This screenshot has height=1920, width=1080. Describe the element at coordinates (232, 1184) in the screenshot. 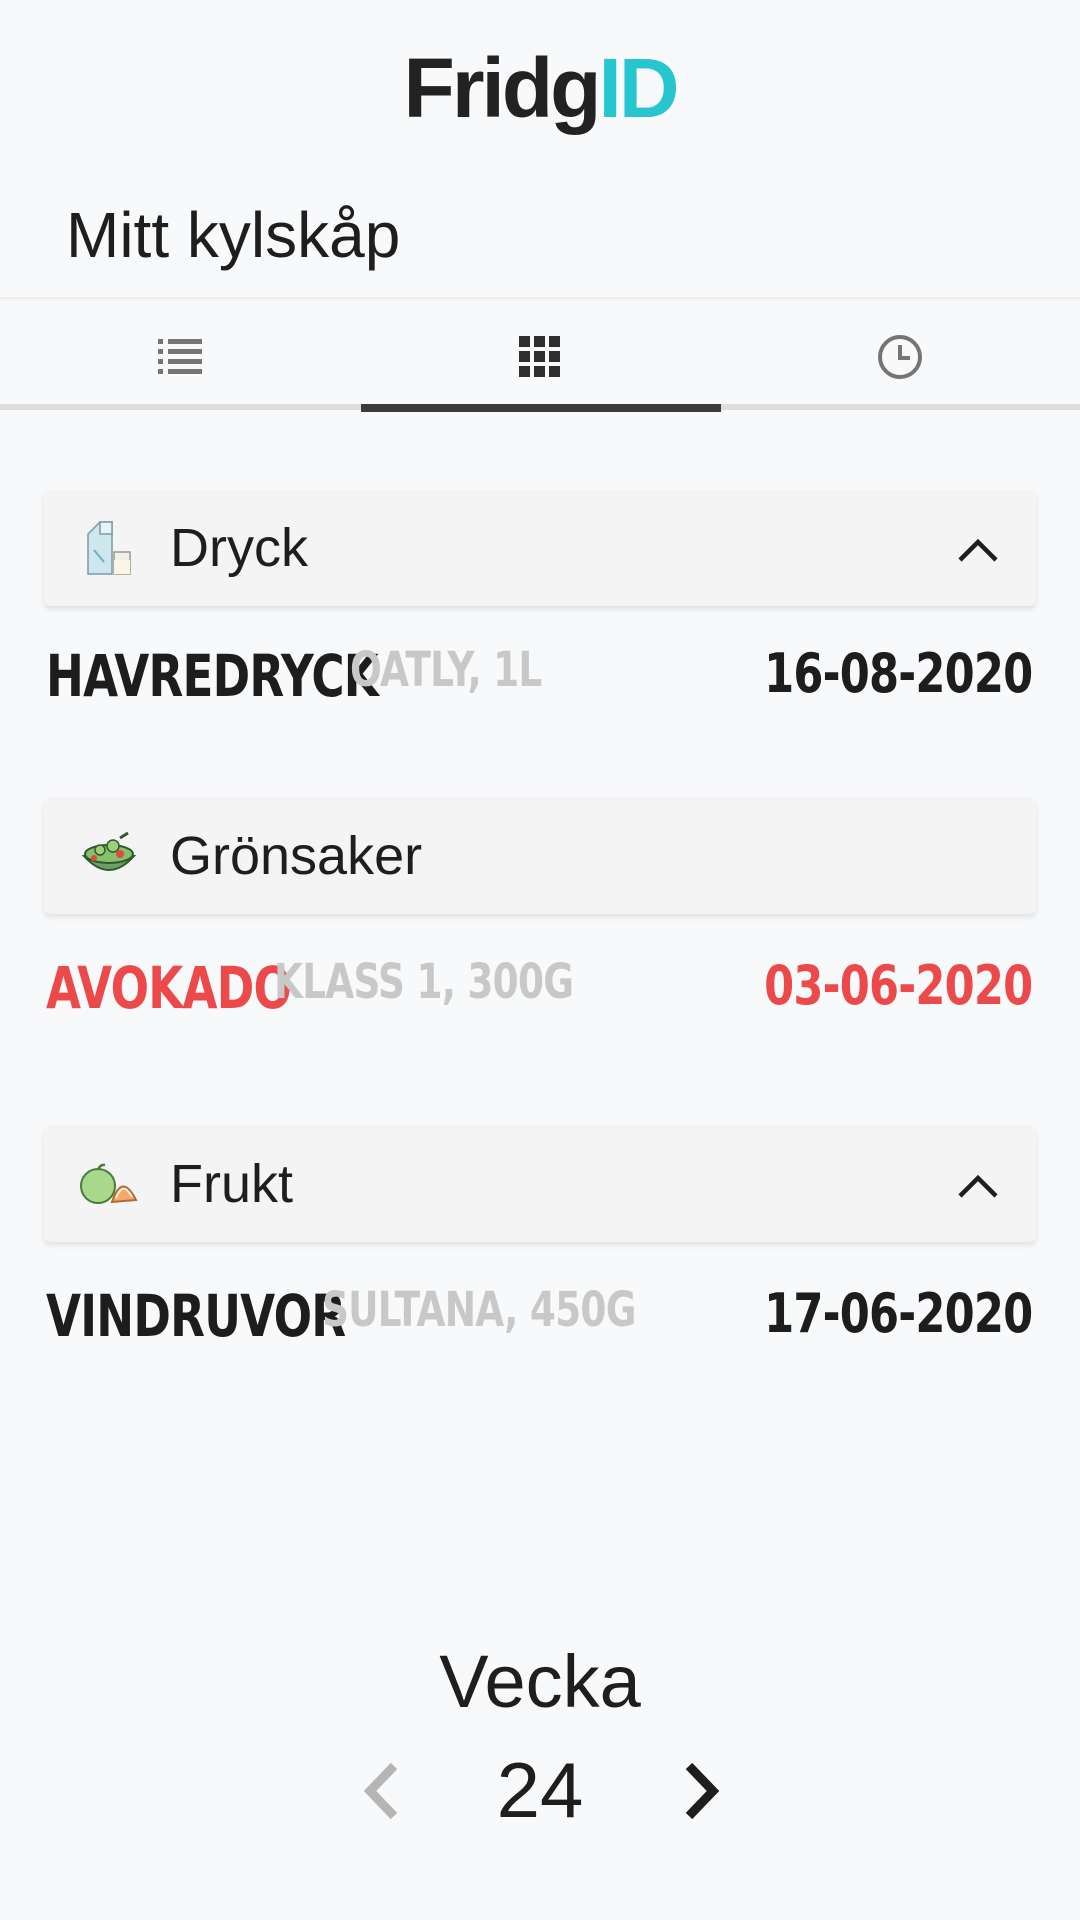

I see `category-label: Frukt` at that location.